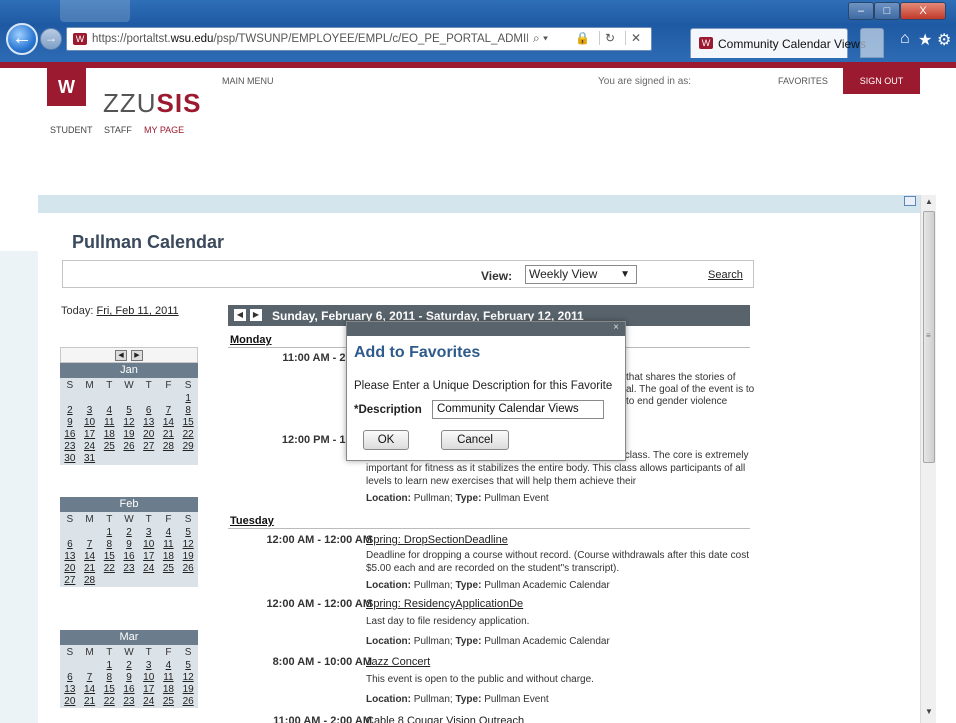  Describe the element at coordinates (66, 87) in the screenshot. I see `wsu-logo-icon: W` at that location.